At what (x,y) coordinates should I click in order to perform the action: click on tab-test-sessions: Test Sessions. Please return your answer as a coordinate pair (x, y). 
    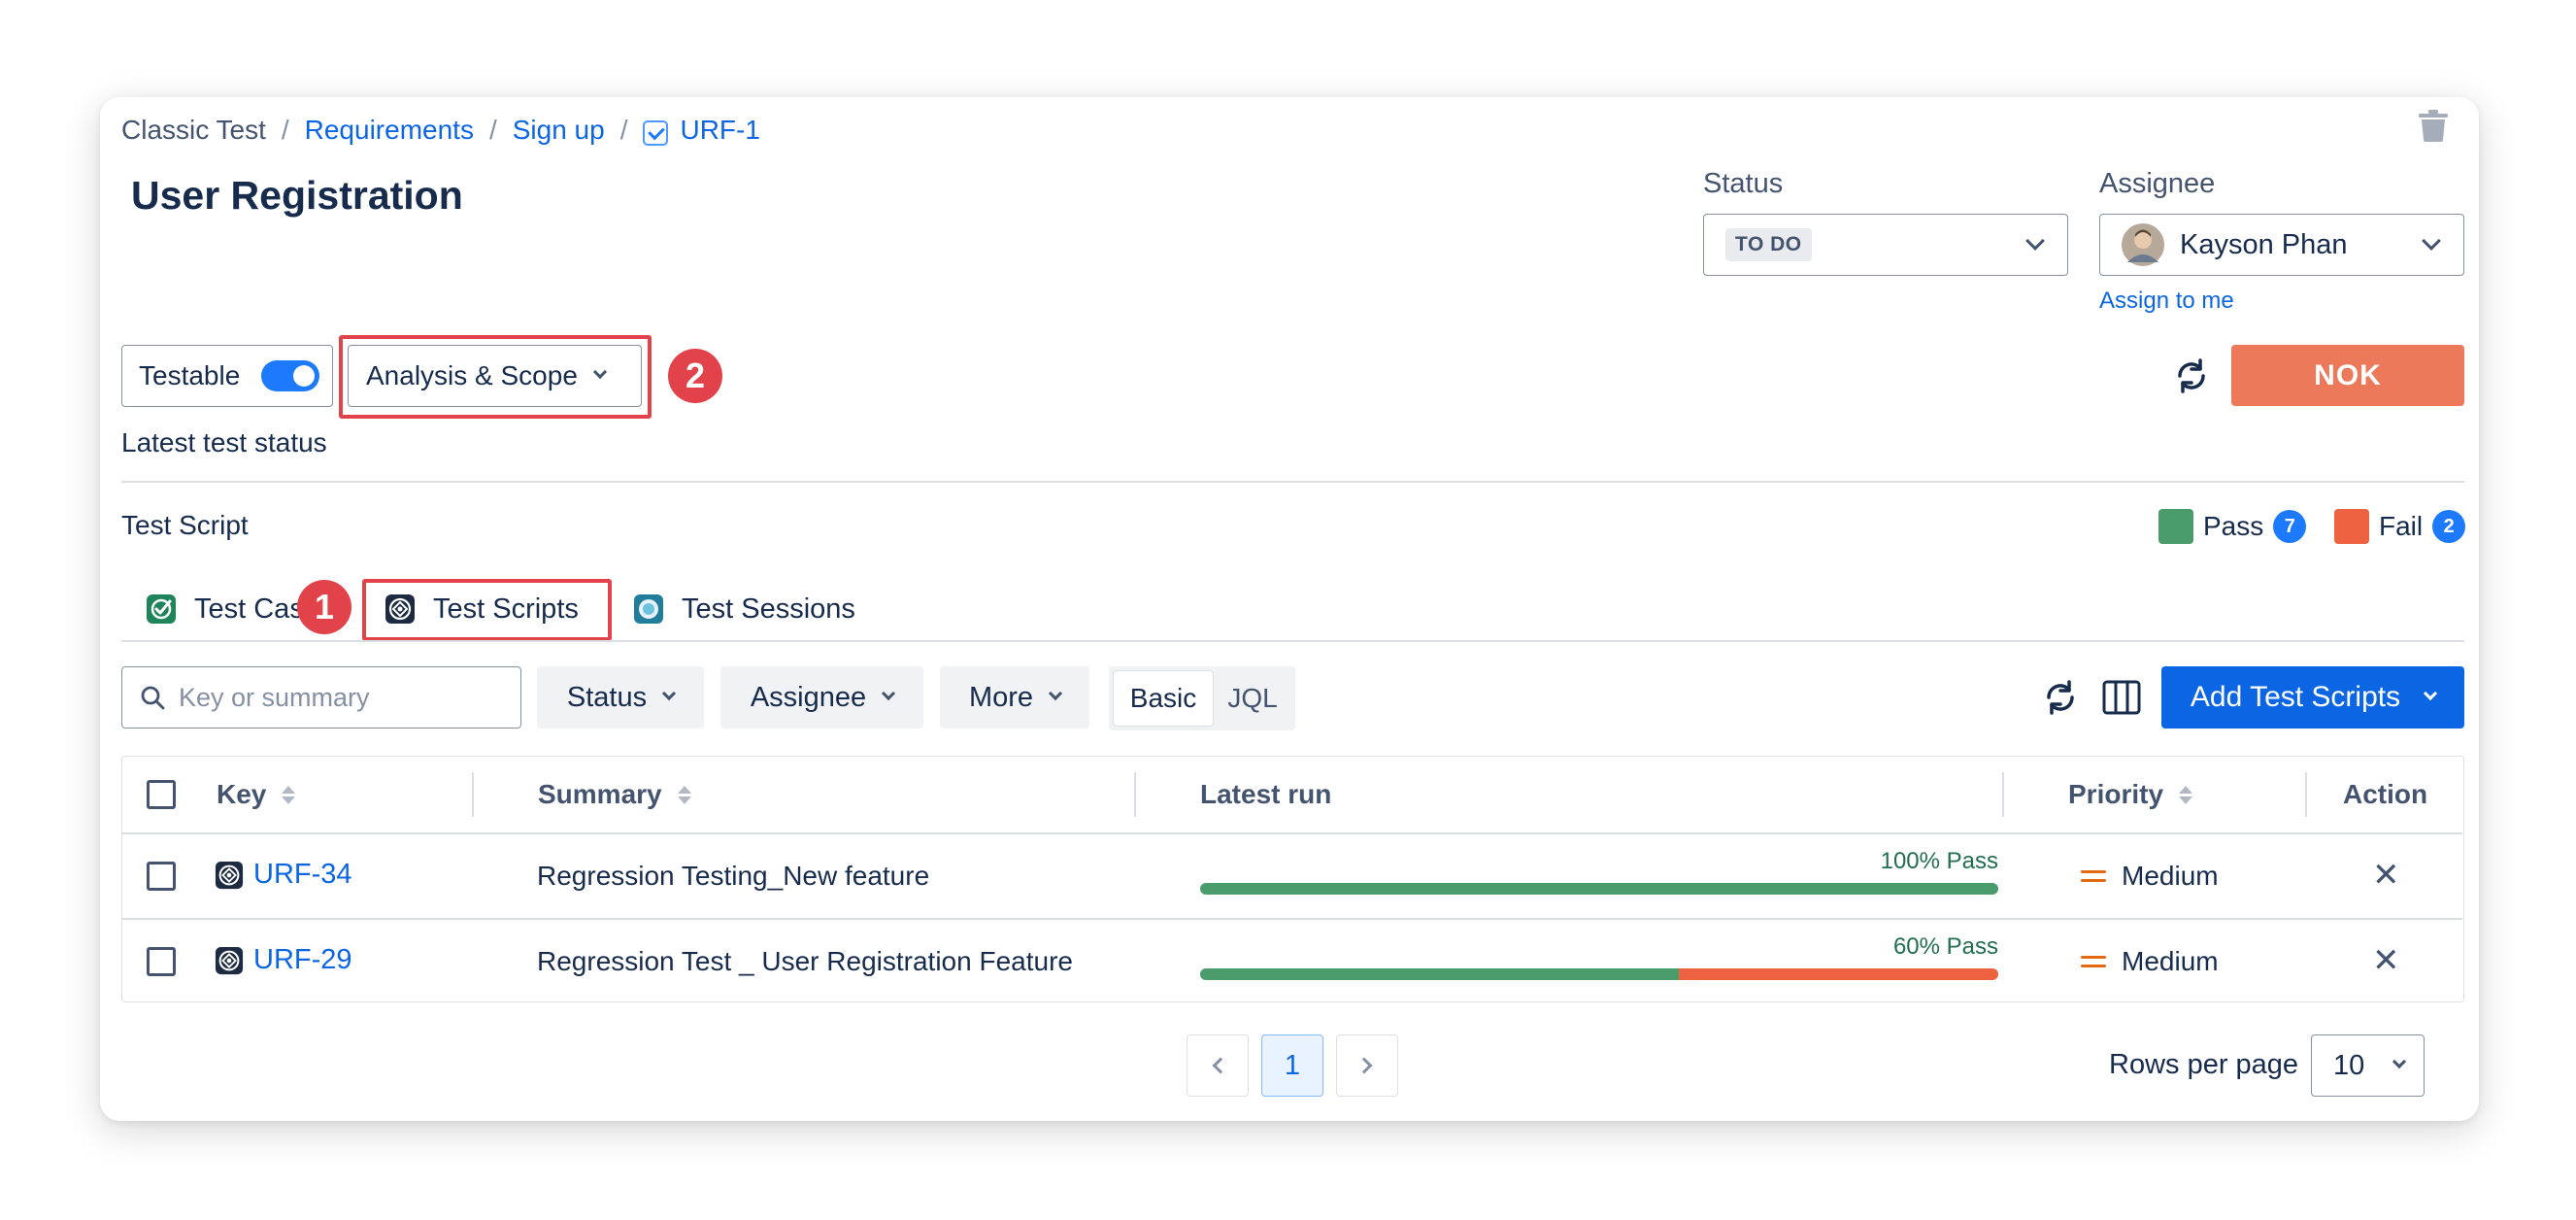
    Looking at the image, I should click on (744, 609).